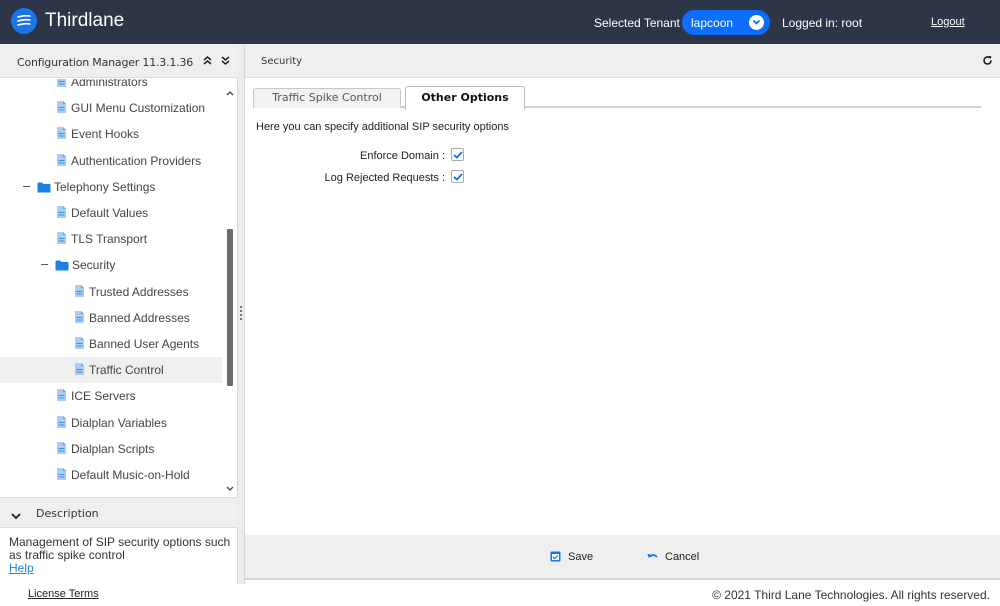 The image size is (1000, 606). What do you see at coordinates (85, 20) in the screenshot?
I see `brand-name: Thirdlane` at bounding box center [85, 20].